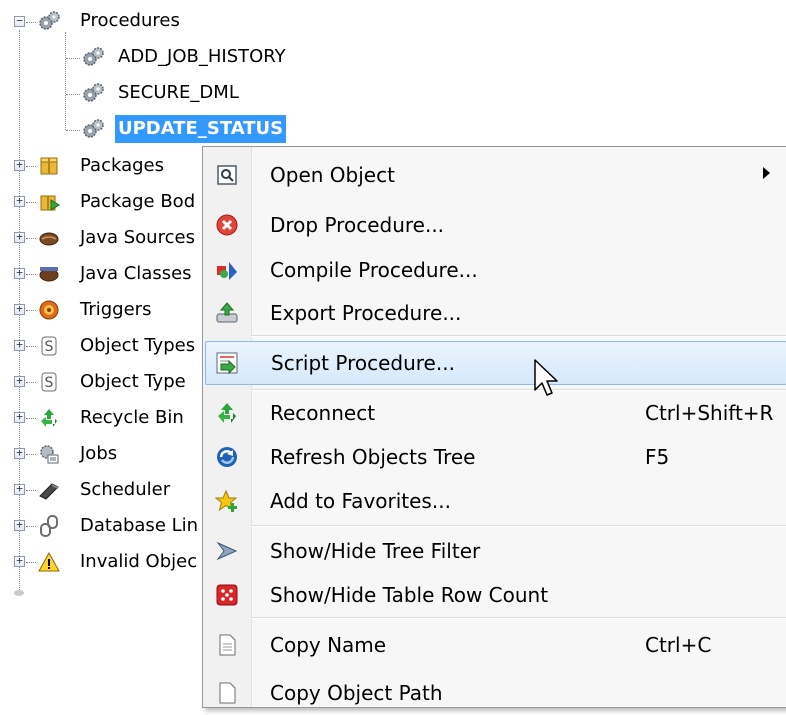 Image resolution: width=786 pixels, height=715 pixels. Describe the element at coordinates (201, 129) in the screenshot. I see `tree-node-procedure-selected: UPDATE_STATUS` at that location.